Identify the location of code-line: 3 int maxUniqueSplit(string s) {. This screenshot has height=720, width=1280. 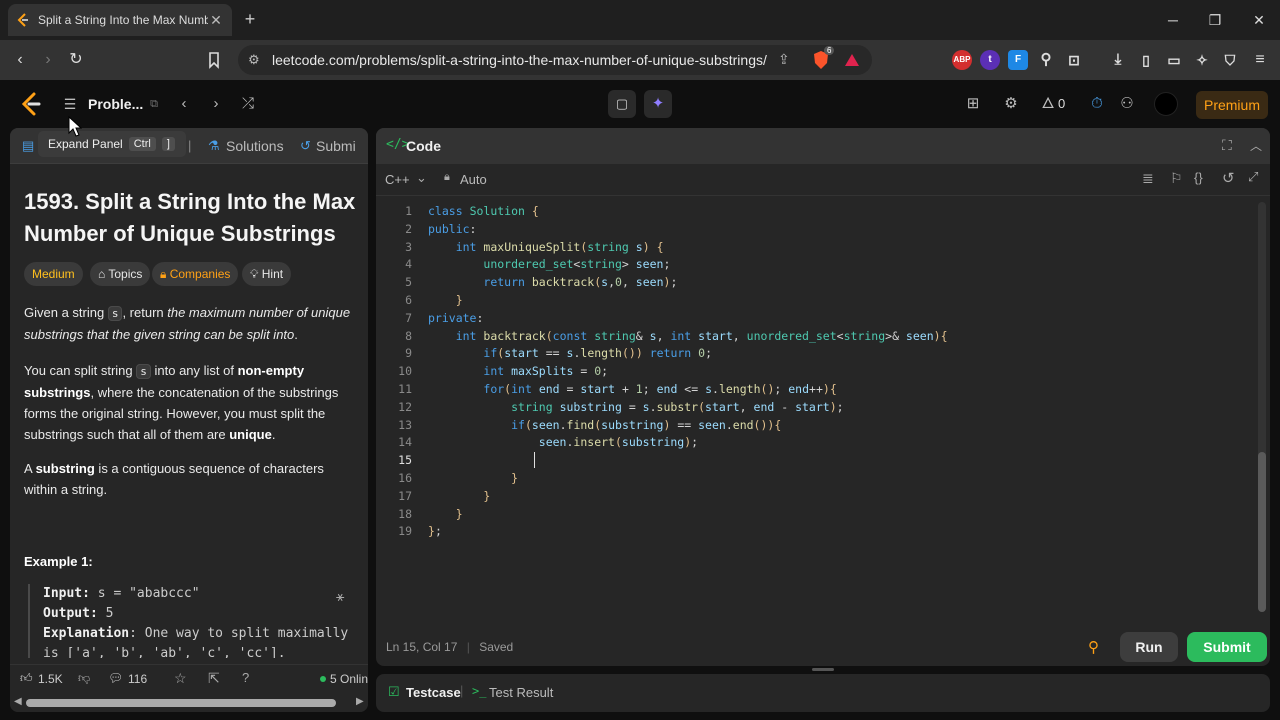
(816, 247).